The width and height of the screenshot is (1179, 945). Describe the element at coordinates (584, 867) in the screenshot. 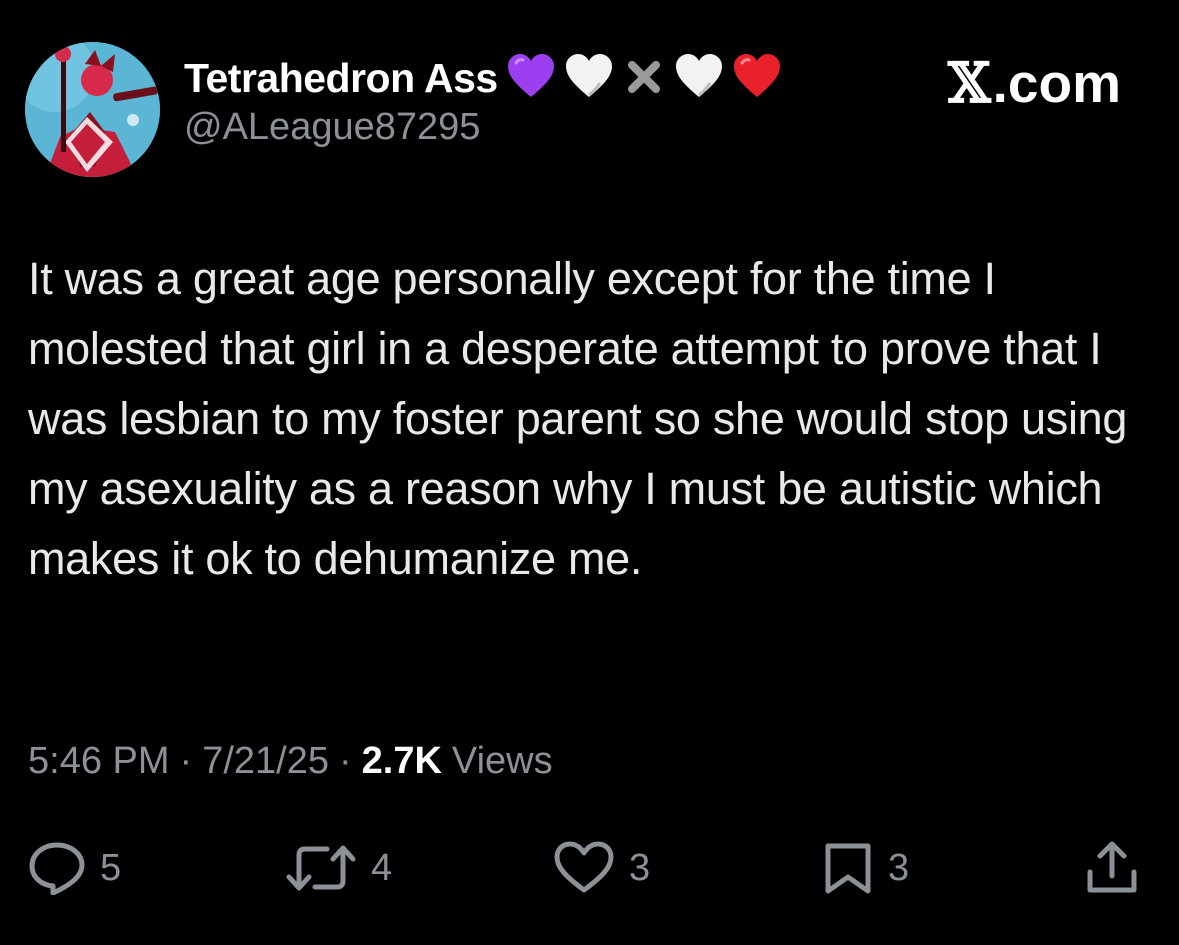

I see `heart-icon` at that location.